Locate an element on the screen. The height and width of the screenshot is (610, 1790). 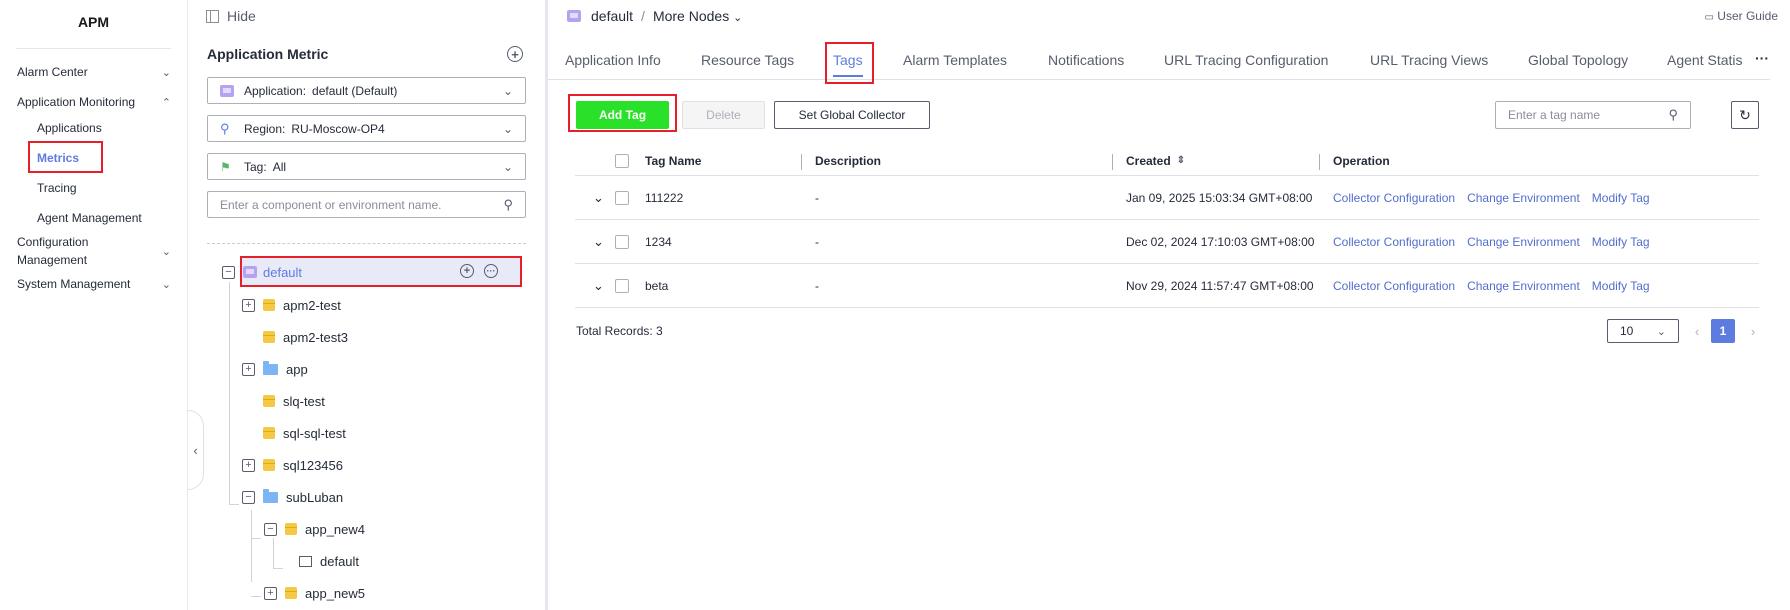
add-circle-icon: + is located at coordinates (515, 54).